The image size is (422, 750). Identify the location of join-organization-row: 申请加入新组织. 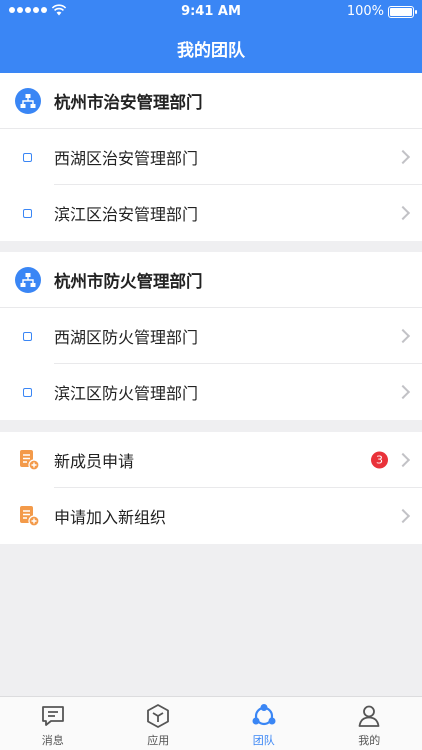
(211, 516).